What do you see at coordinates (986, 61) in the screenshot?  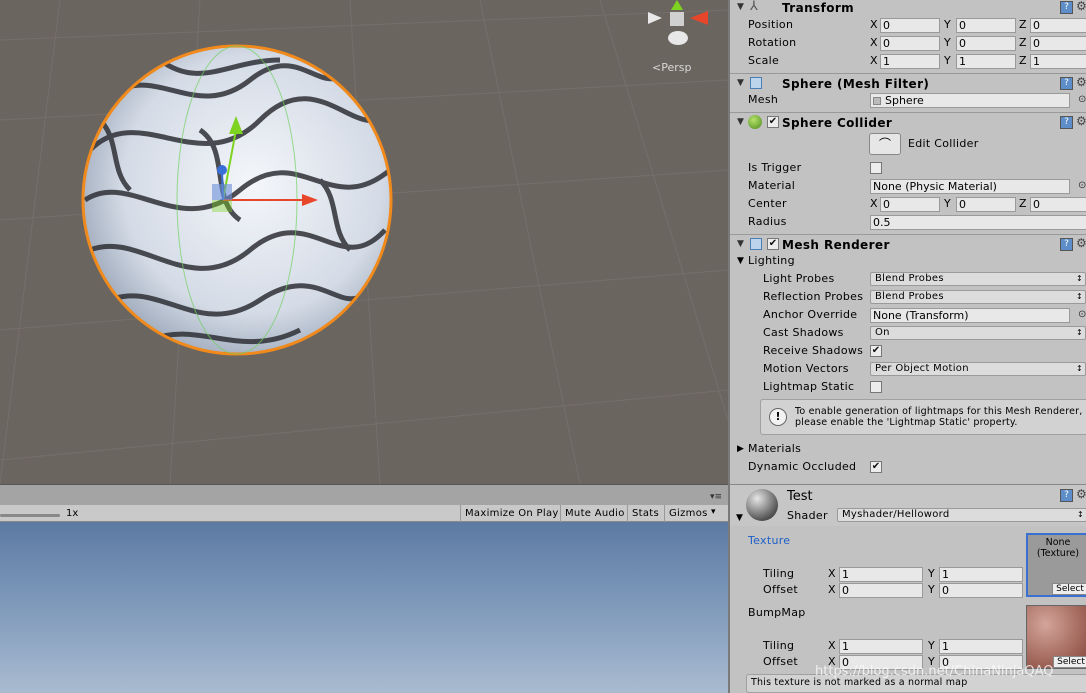 I see `scale-y-field: 1` at bounding box center [986, 61].